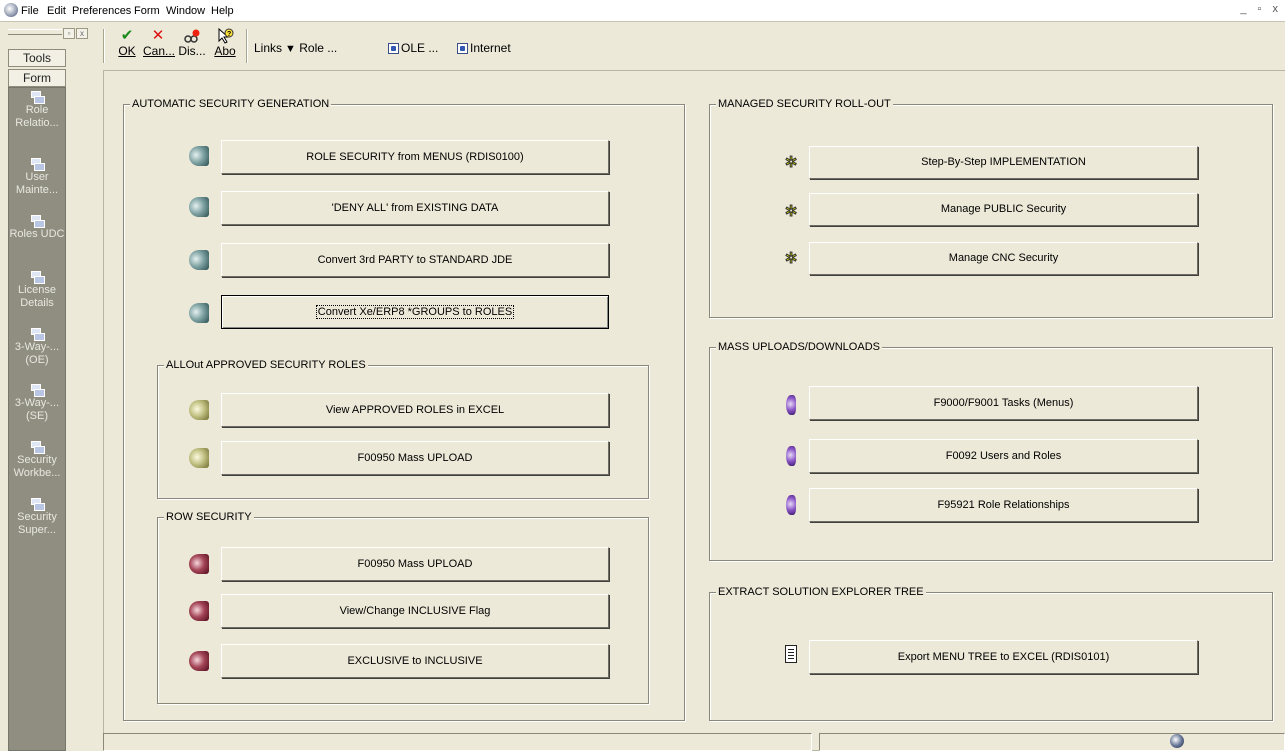 This screenshot has height=751, width=1285. I want to click on button-label: Convert 3rd PARTY to STANDARD JDE, so click(415, 260).